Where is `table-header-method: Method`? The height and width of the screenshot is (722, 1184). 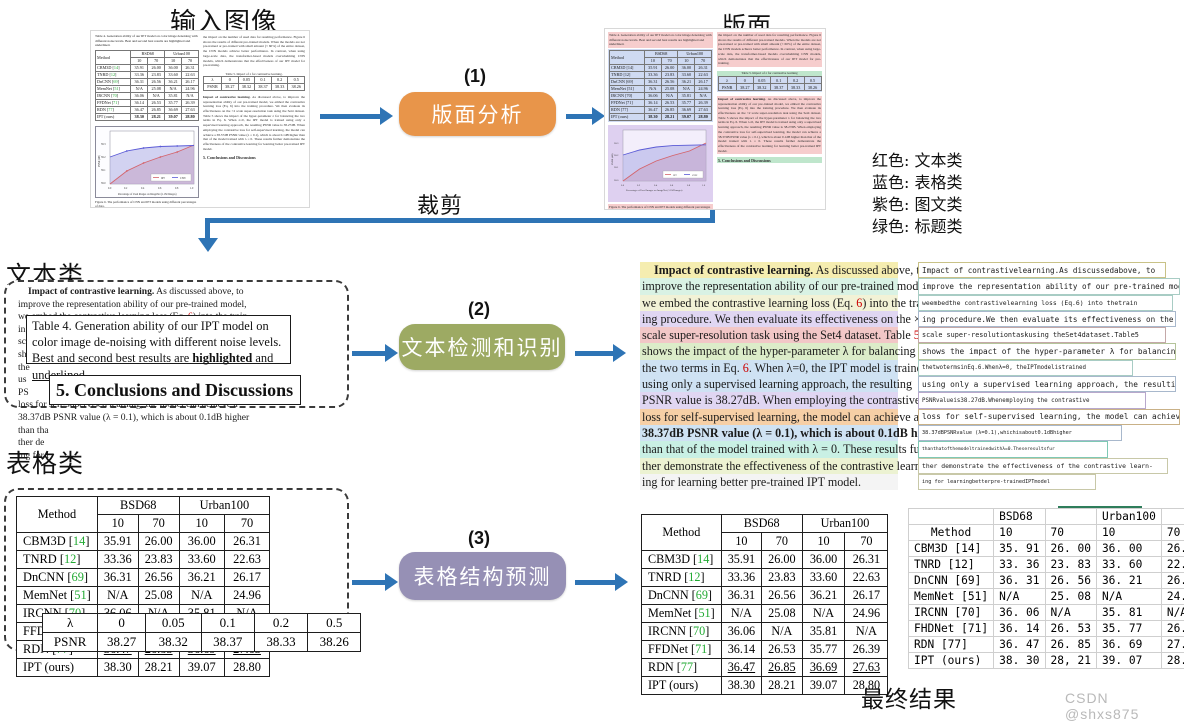 table-header-method: Method is located at coordinates (57, 515).